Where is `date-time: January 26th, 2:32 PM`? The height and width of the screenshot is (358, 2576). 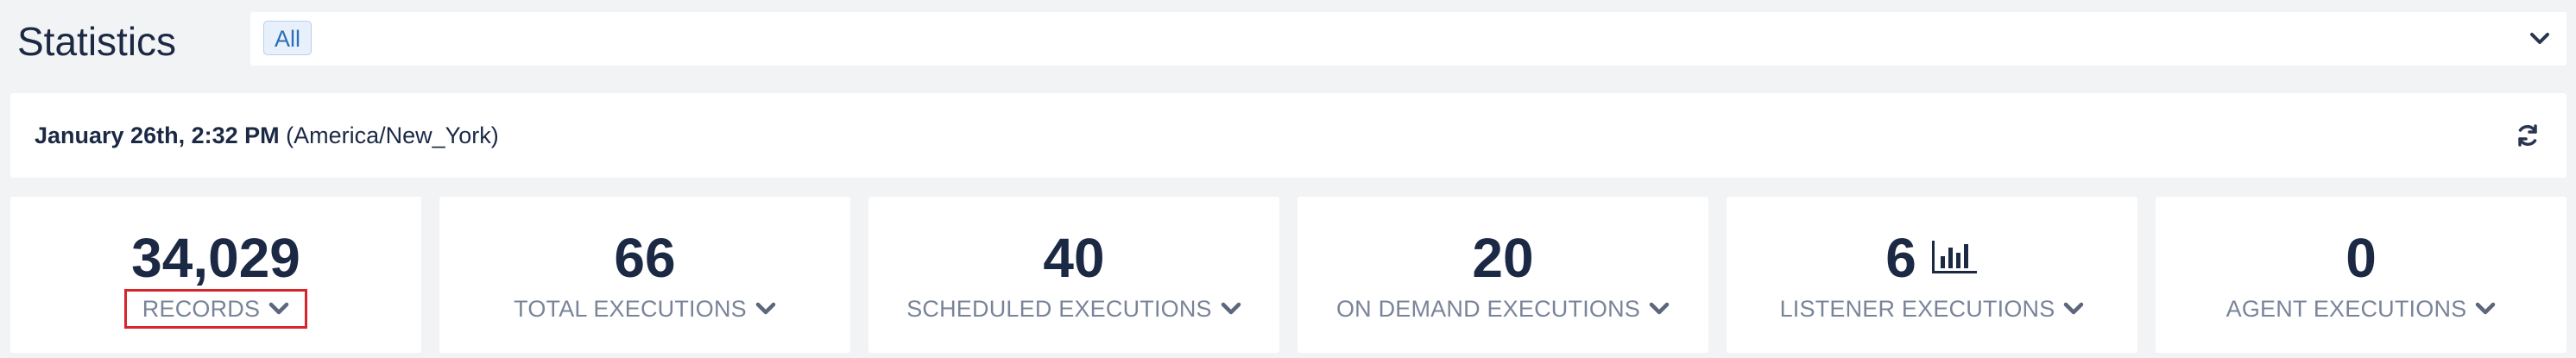
date-time: January 26th, 2:32 PM is located at coordinates (157, 135).